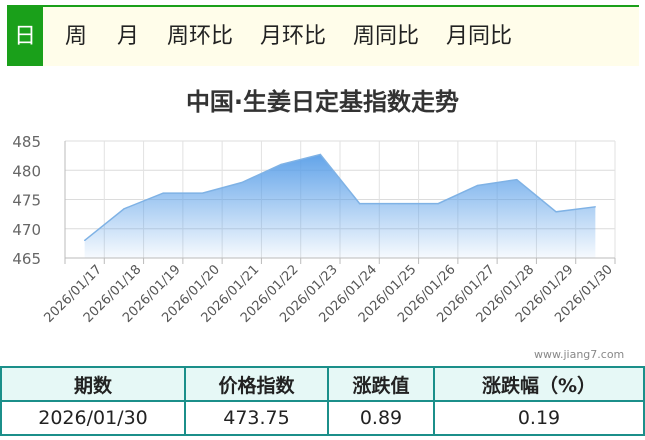  I want to click on y-tick-label: 475, so click(26, 201).